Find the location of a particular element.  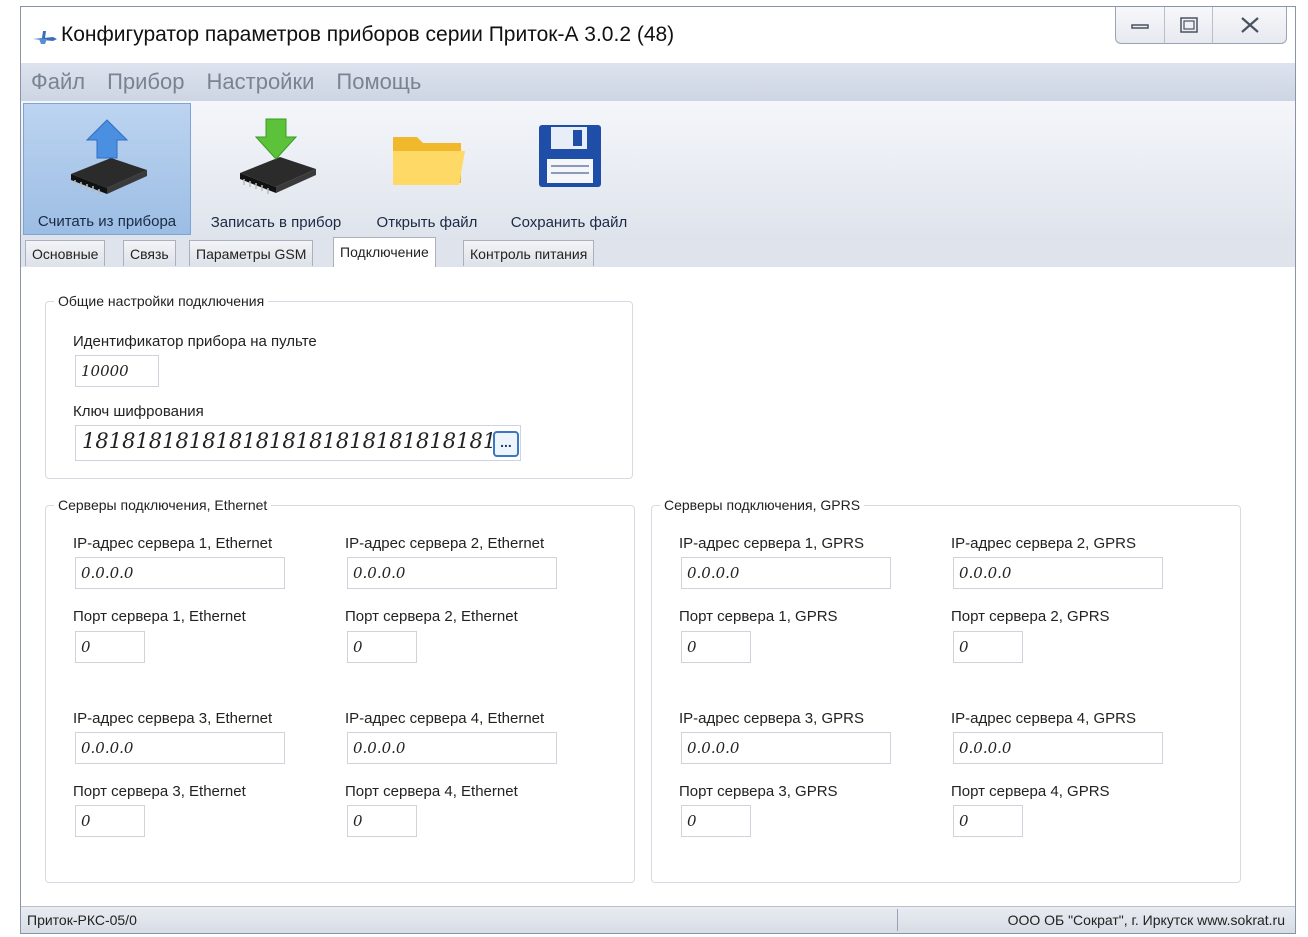

eth-port2-input: 0 is located at coordinates (382, 647).